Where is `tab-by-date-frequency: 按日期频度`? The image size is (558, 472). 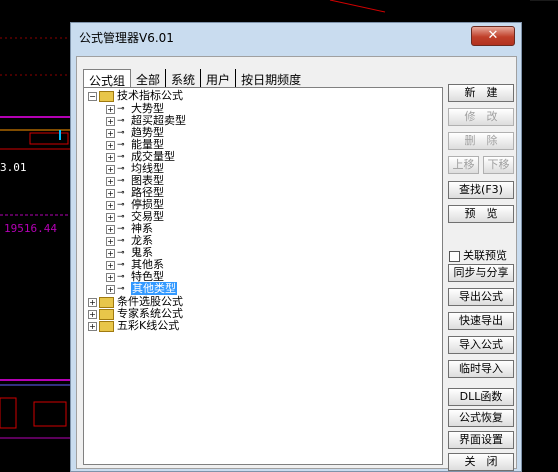
tab-by-date-frequency: 按日期频度 is located at coordinates (271, 78).